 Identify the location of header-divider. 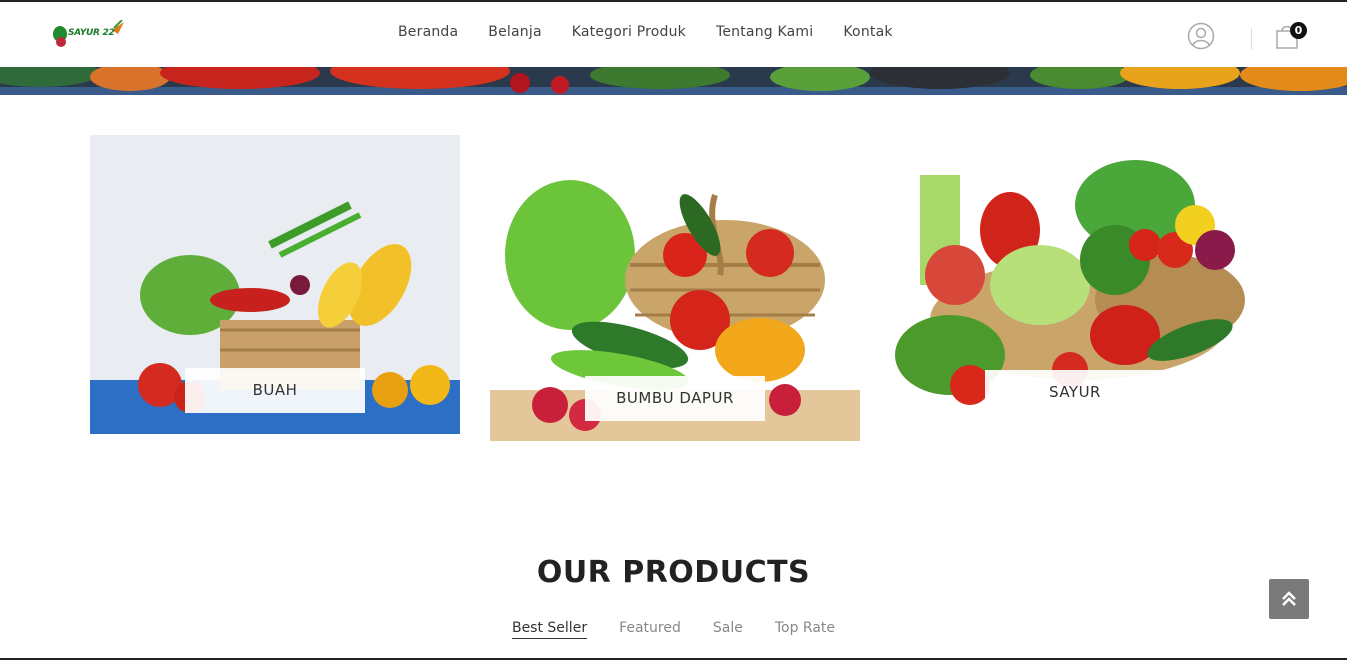
(1251, 39).